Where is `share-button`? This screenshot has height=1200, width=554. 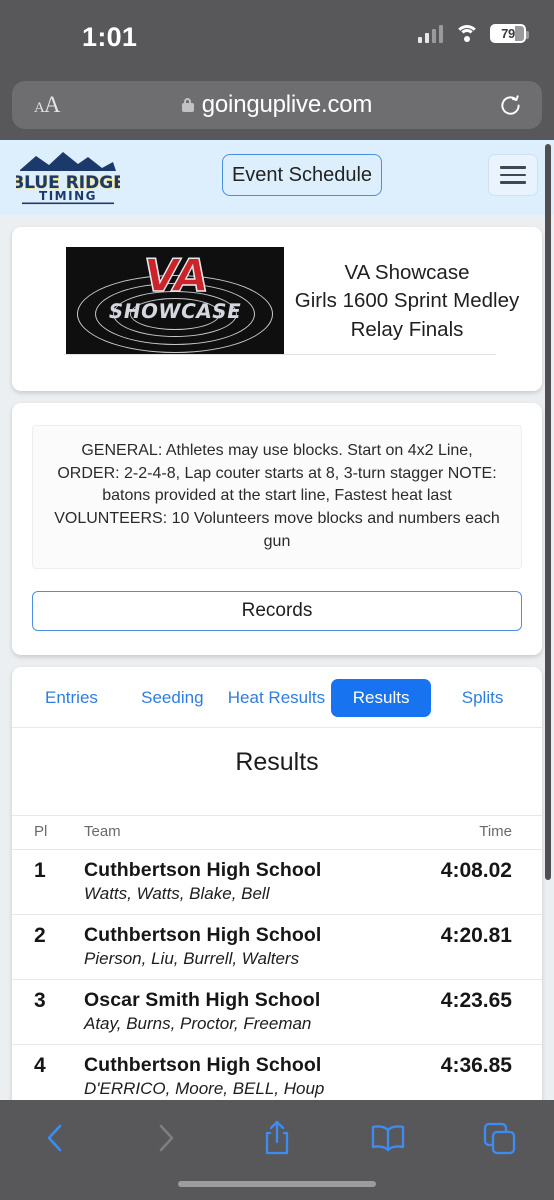 share-button is located at coordinates (277, 1138).